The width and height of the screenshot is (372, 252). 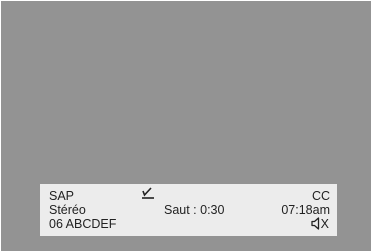 I want to click on speaker-muted-icon, so click(x=315, y=223).